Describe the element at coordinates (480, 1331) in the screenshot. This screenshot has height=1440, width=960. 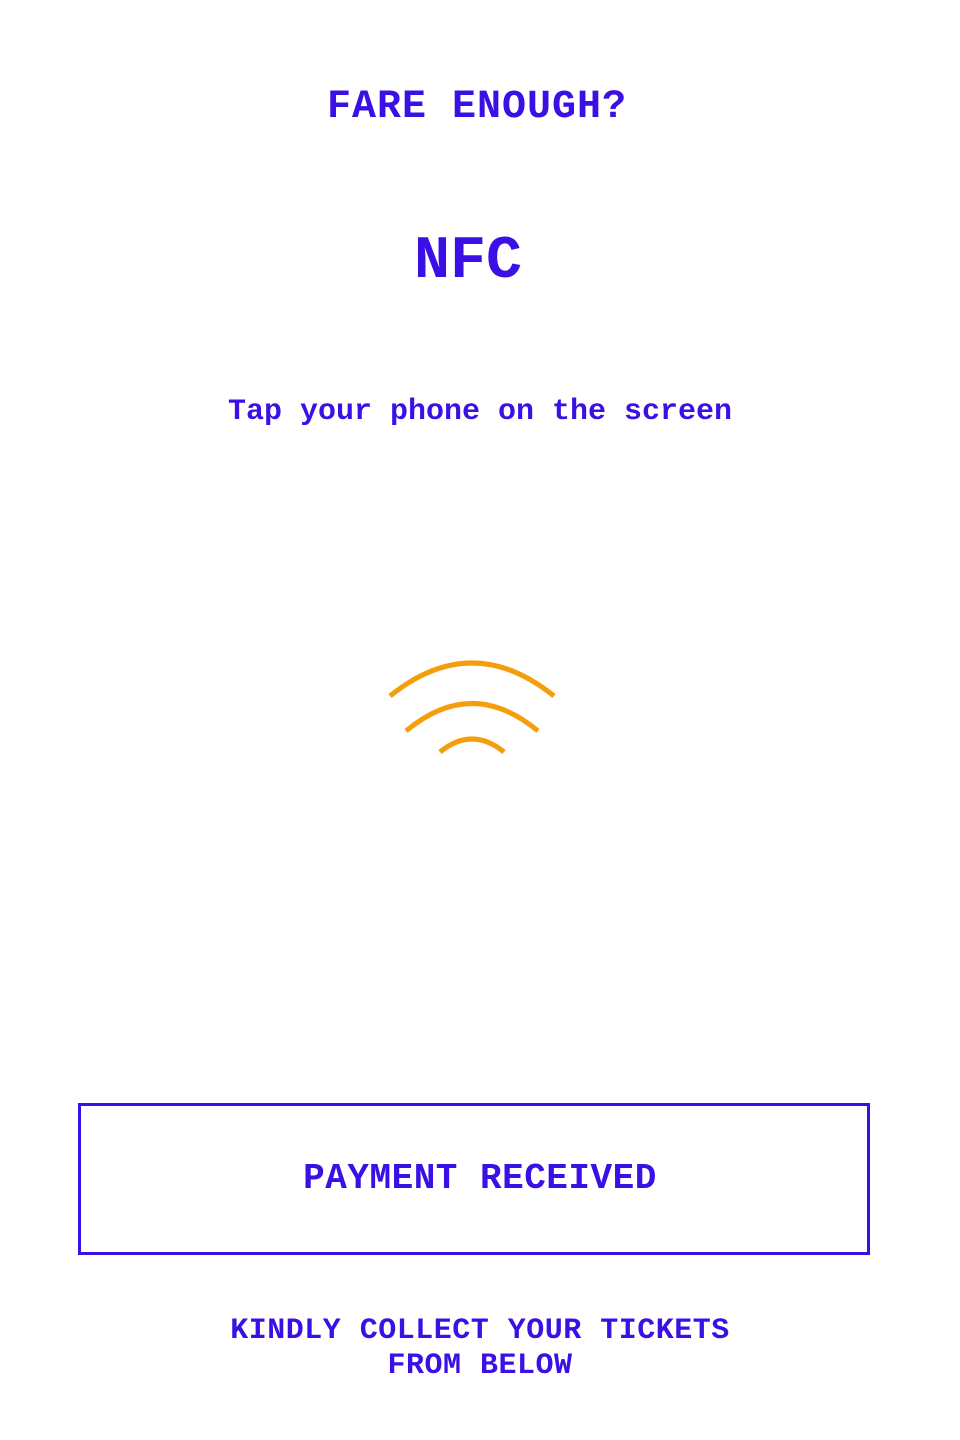
I see `collect-tickets-line-1: KINDLY COLLECT YOUR TICKETS` at that location.